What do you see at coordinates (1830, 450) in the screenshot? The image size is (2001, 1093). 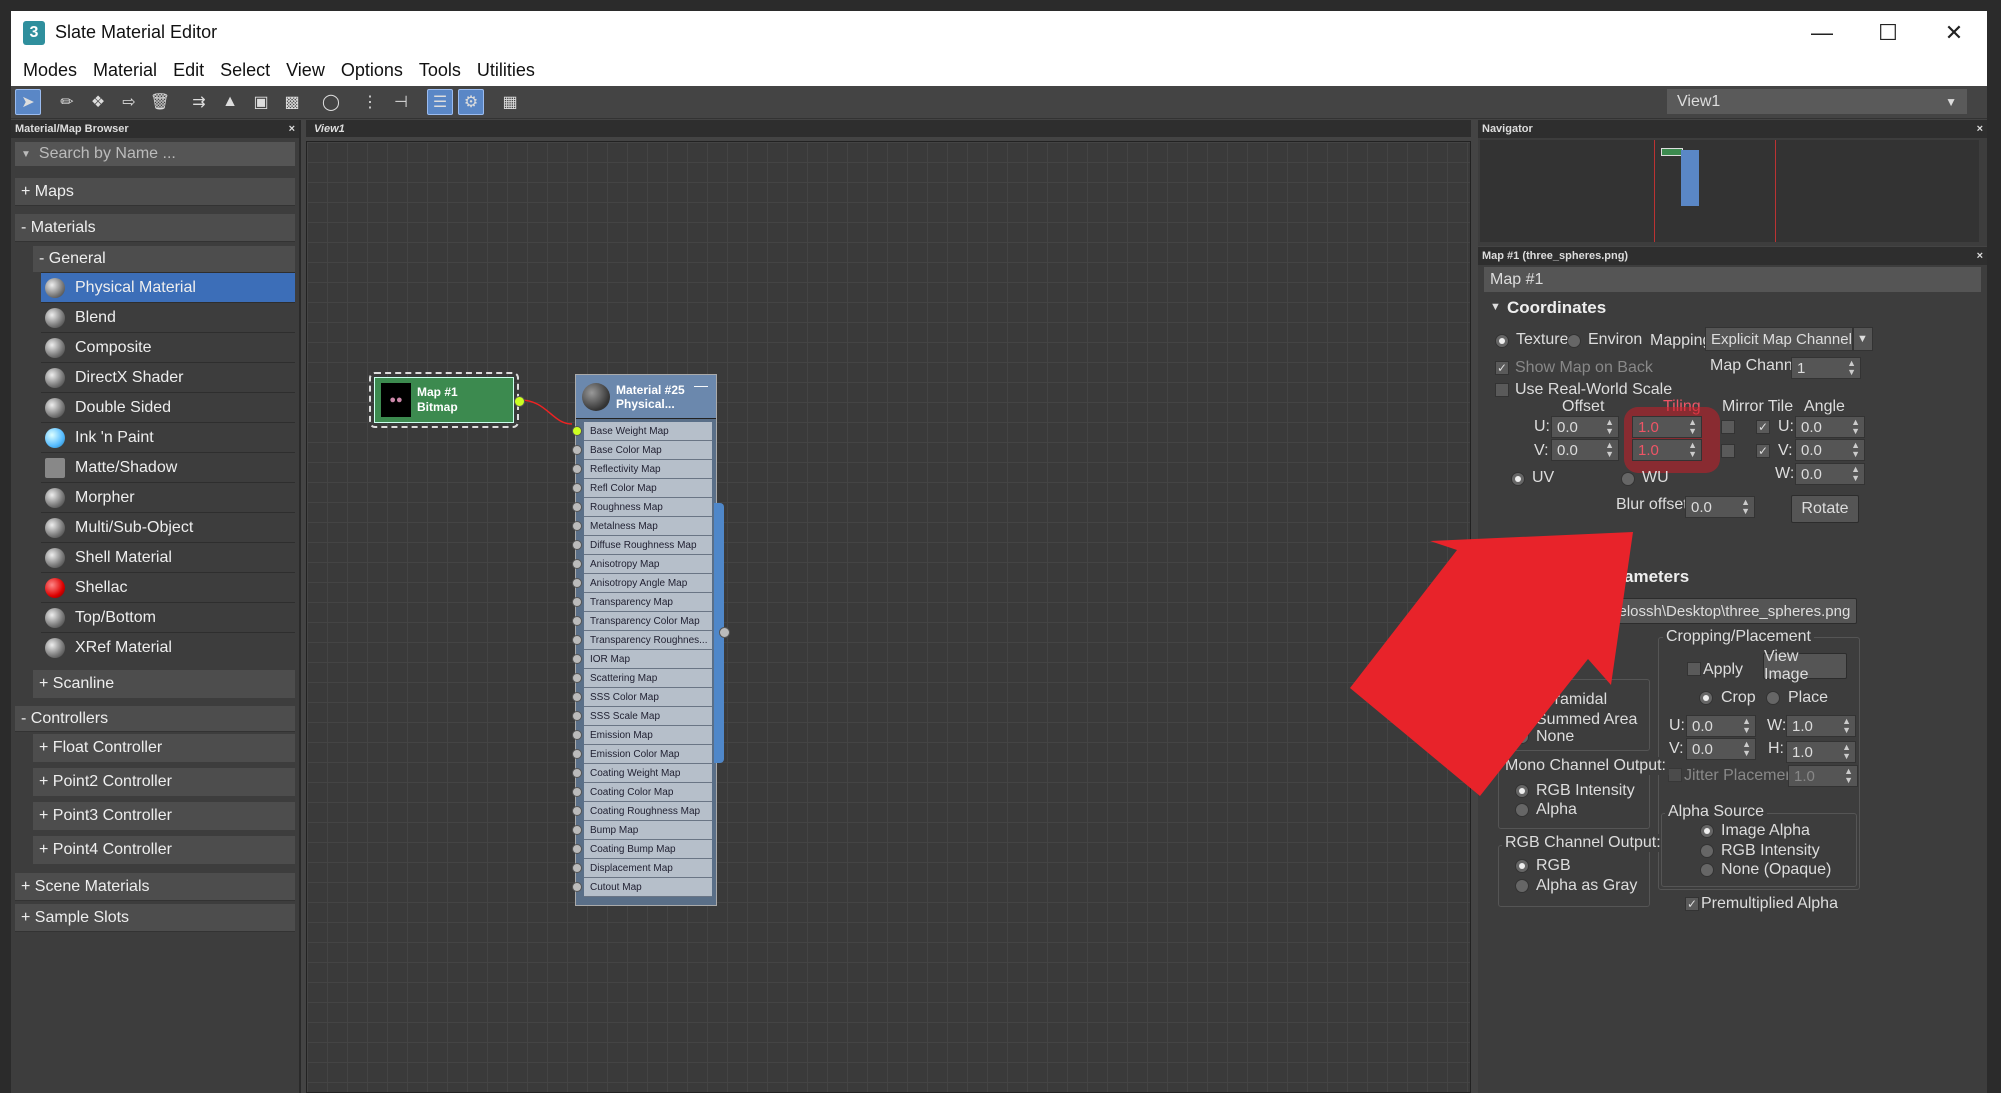 I see `angle-v-spinner: 0.0 ▲ ▼` at bounding box center [1830, 450].